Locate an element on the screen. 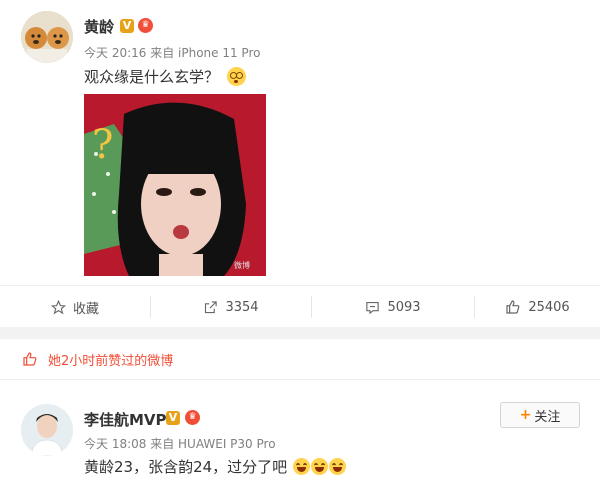 The image size is (600, 500). like-button: 25406 is located at coordinates (537, 307).